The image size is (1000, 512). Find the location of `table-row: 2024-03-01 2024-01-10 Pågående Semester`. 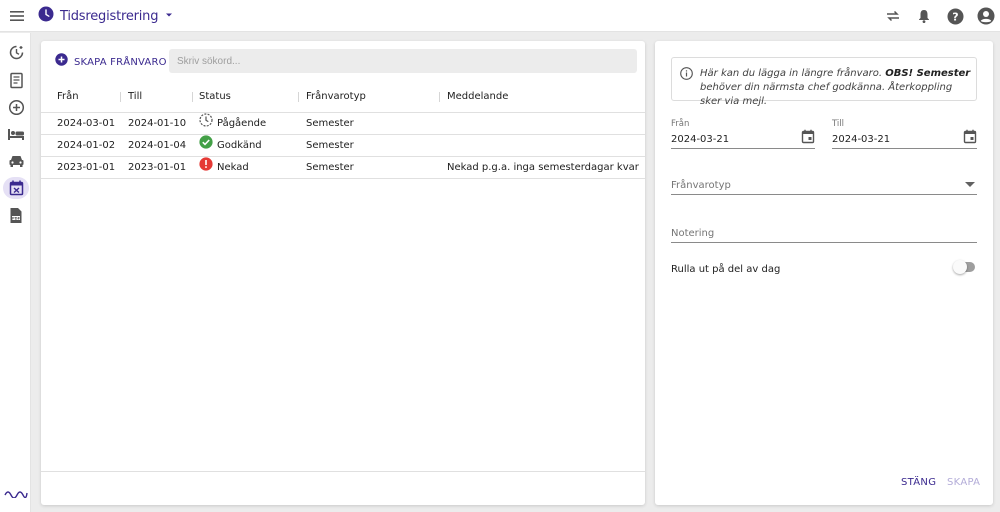

table-row: 2024-03-01 2024-01-10 Pågående Semester is located at coordinates (343, 124).